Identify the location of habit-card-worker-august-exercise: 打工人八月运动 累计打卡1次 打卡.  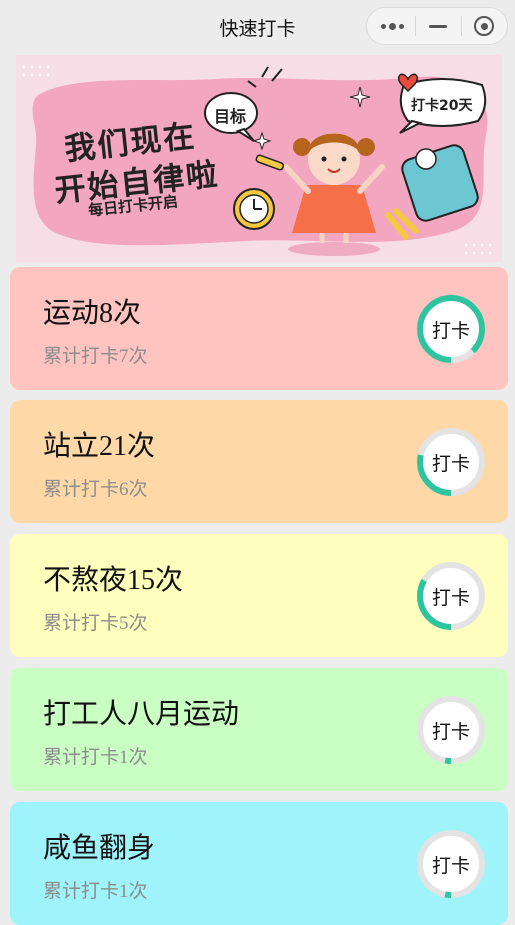
(259, 729).